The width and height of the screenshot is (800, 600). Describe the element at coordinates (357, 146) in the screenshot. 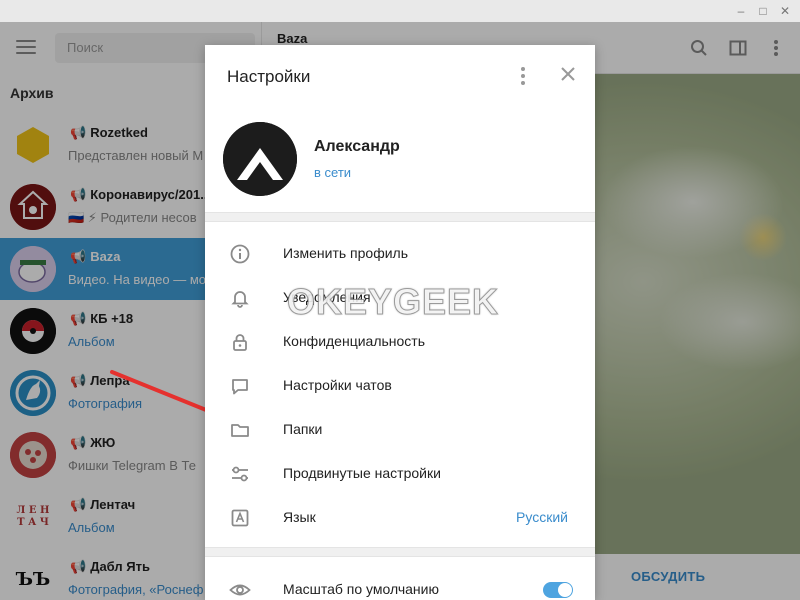

I see `profile-name: Александр` at that location.